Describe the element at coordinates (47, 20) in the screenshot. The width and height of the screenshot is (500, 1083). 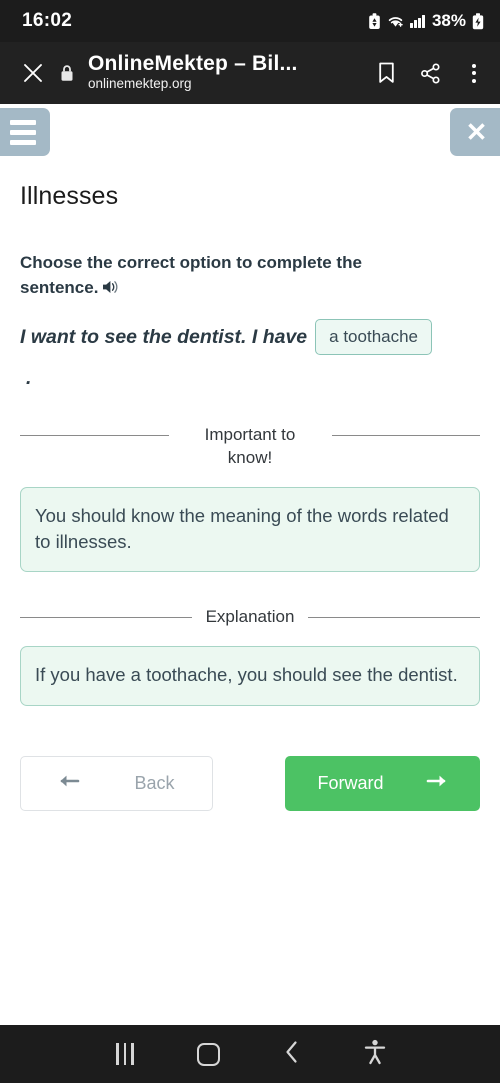
I see `status-time: 16:02` at that location.